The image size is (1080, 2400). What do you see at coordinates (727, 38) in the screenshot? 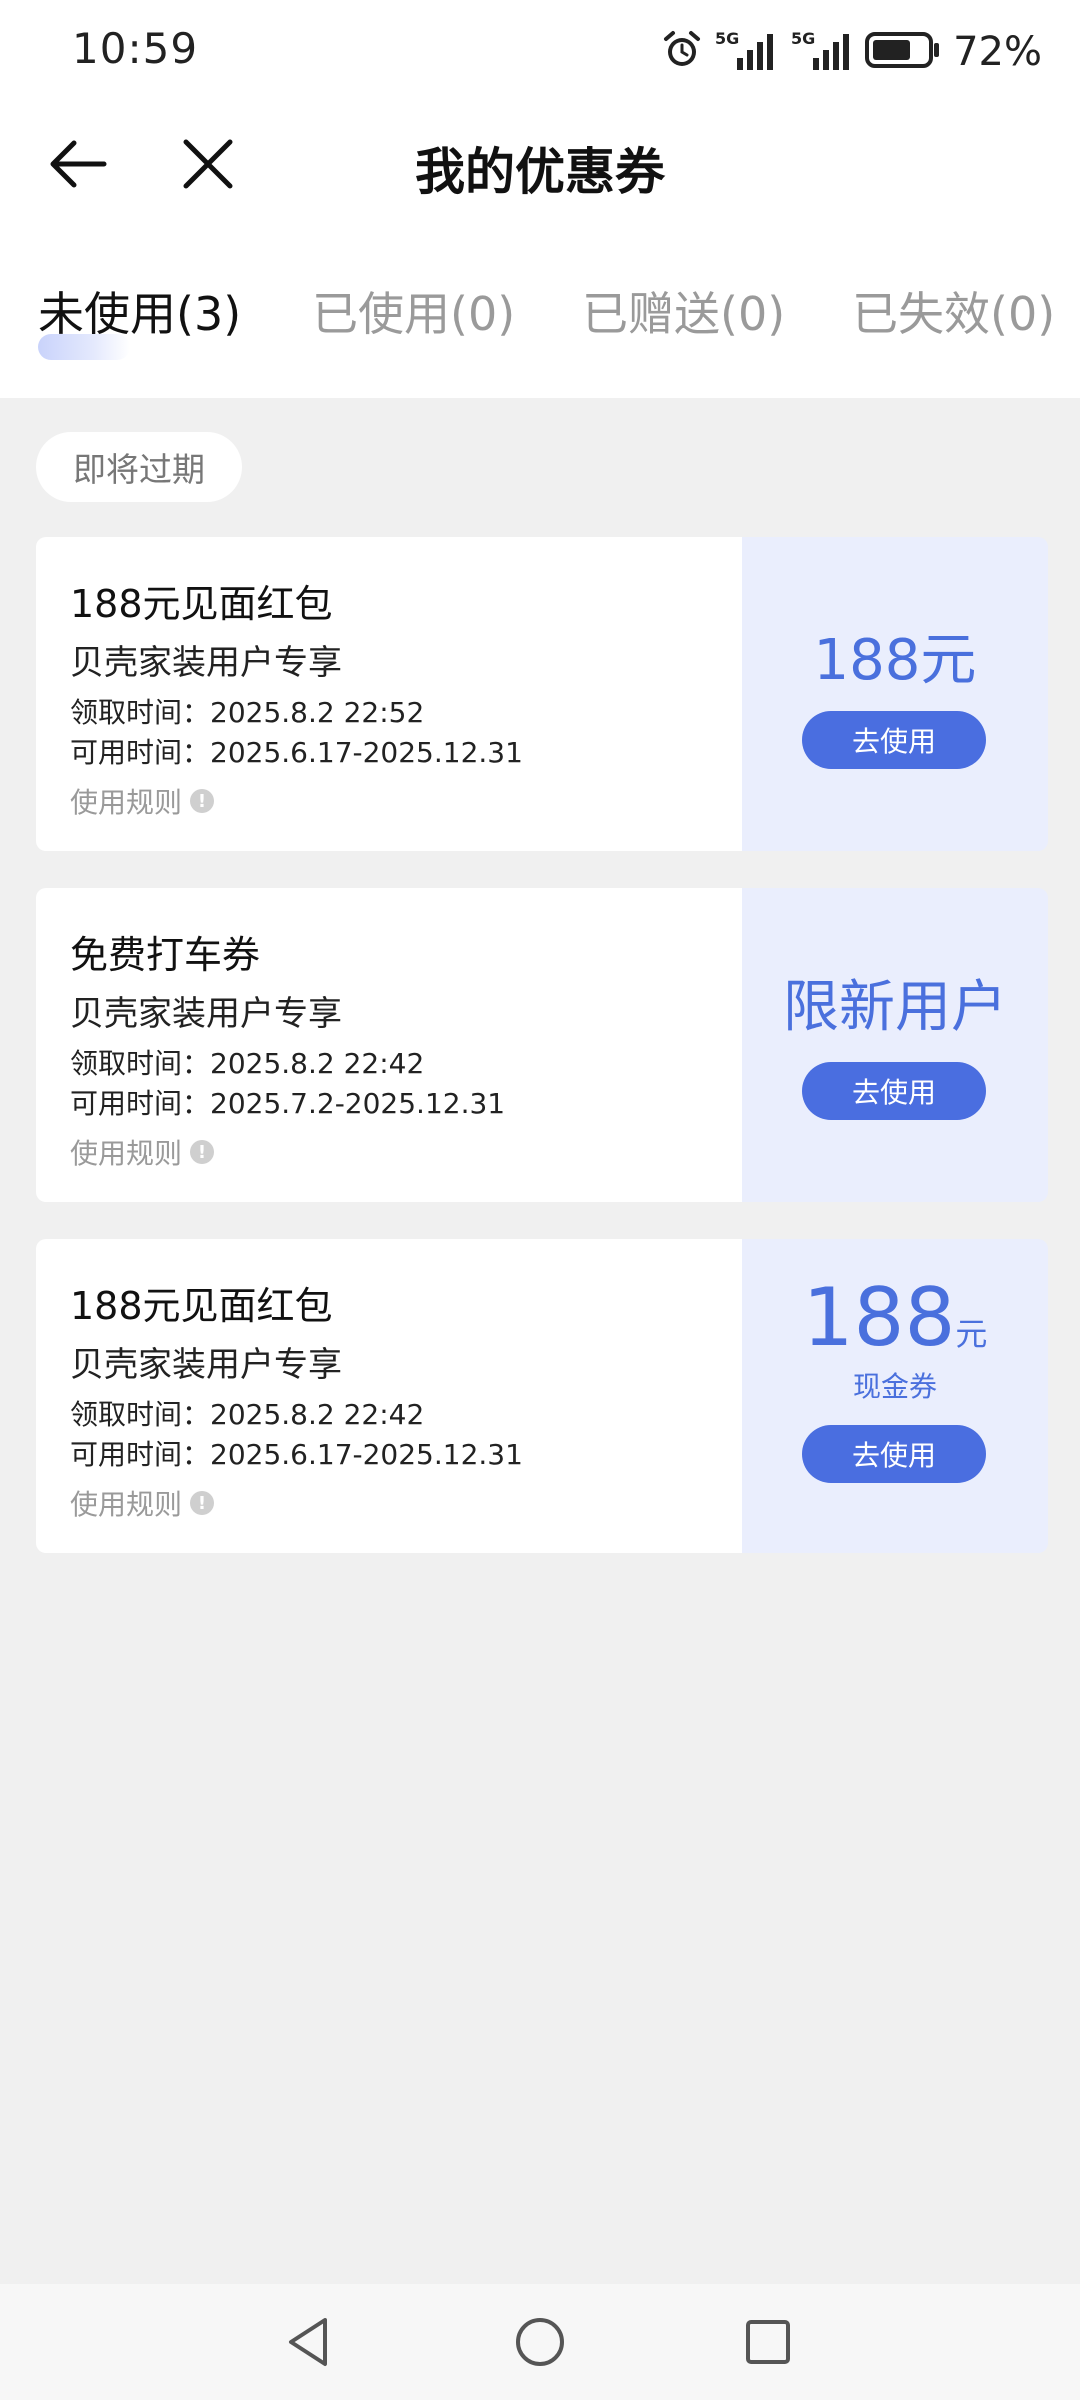
I see `network-1-label: 5G` at bounding box center [727, 38].